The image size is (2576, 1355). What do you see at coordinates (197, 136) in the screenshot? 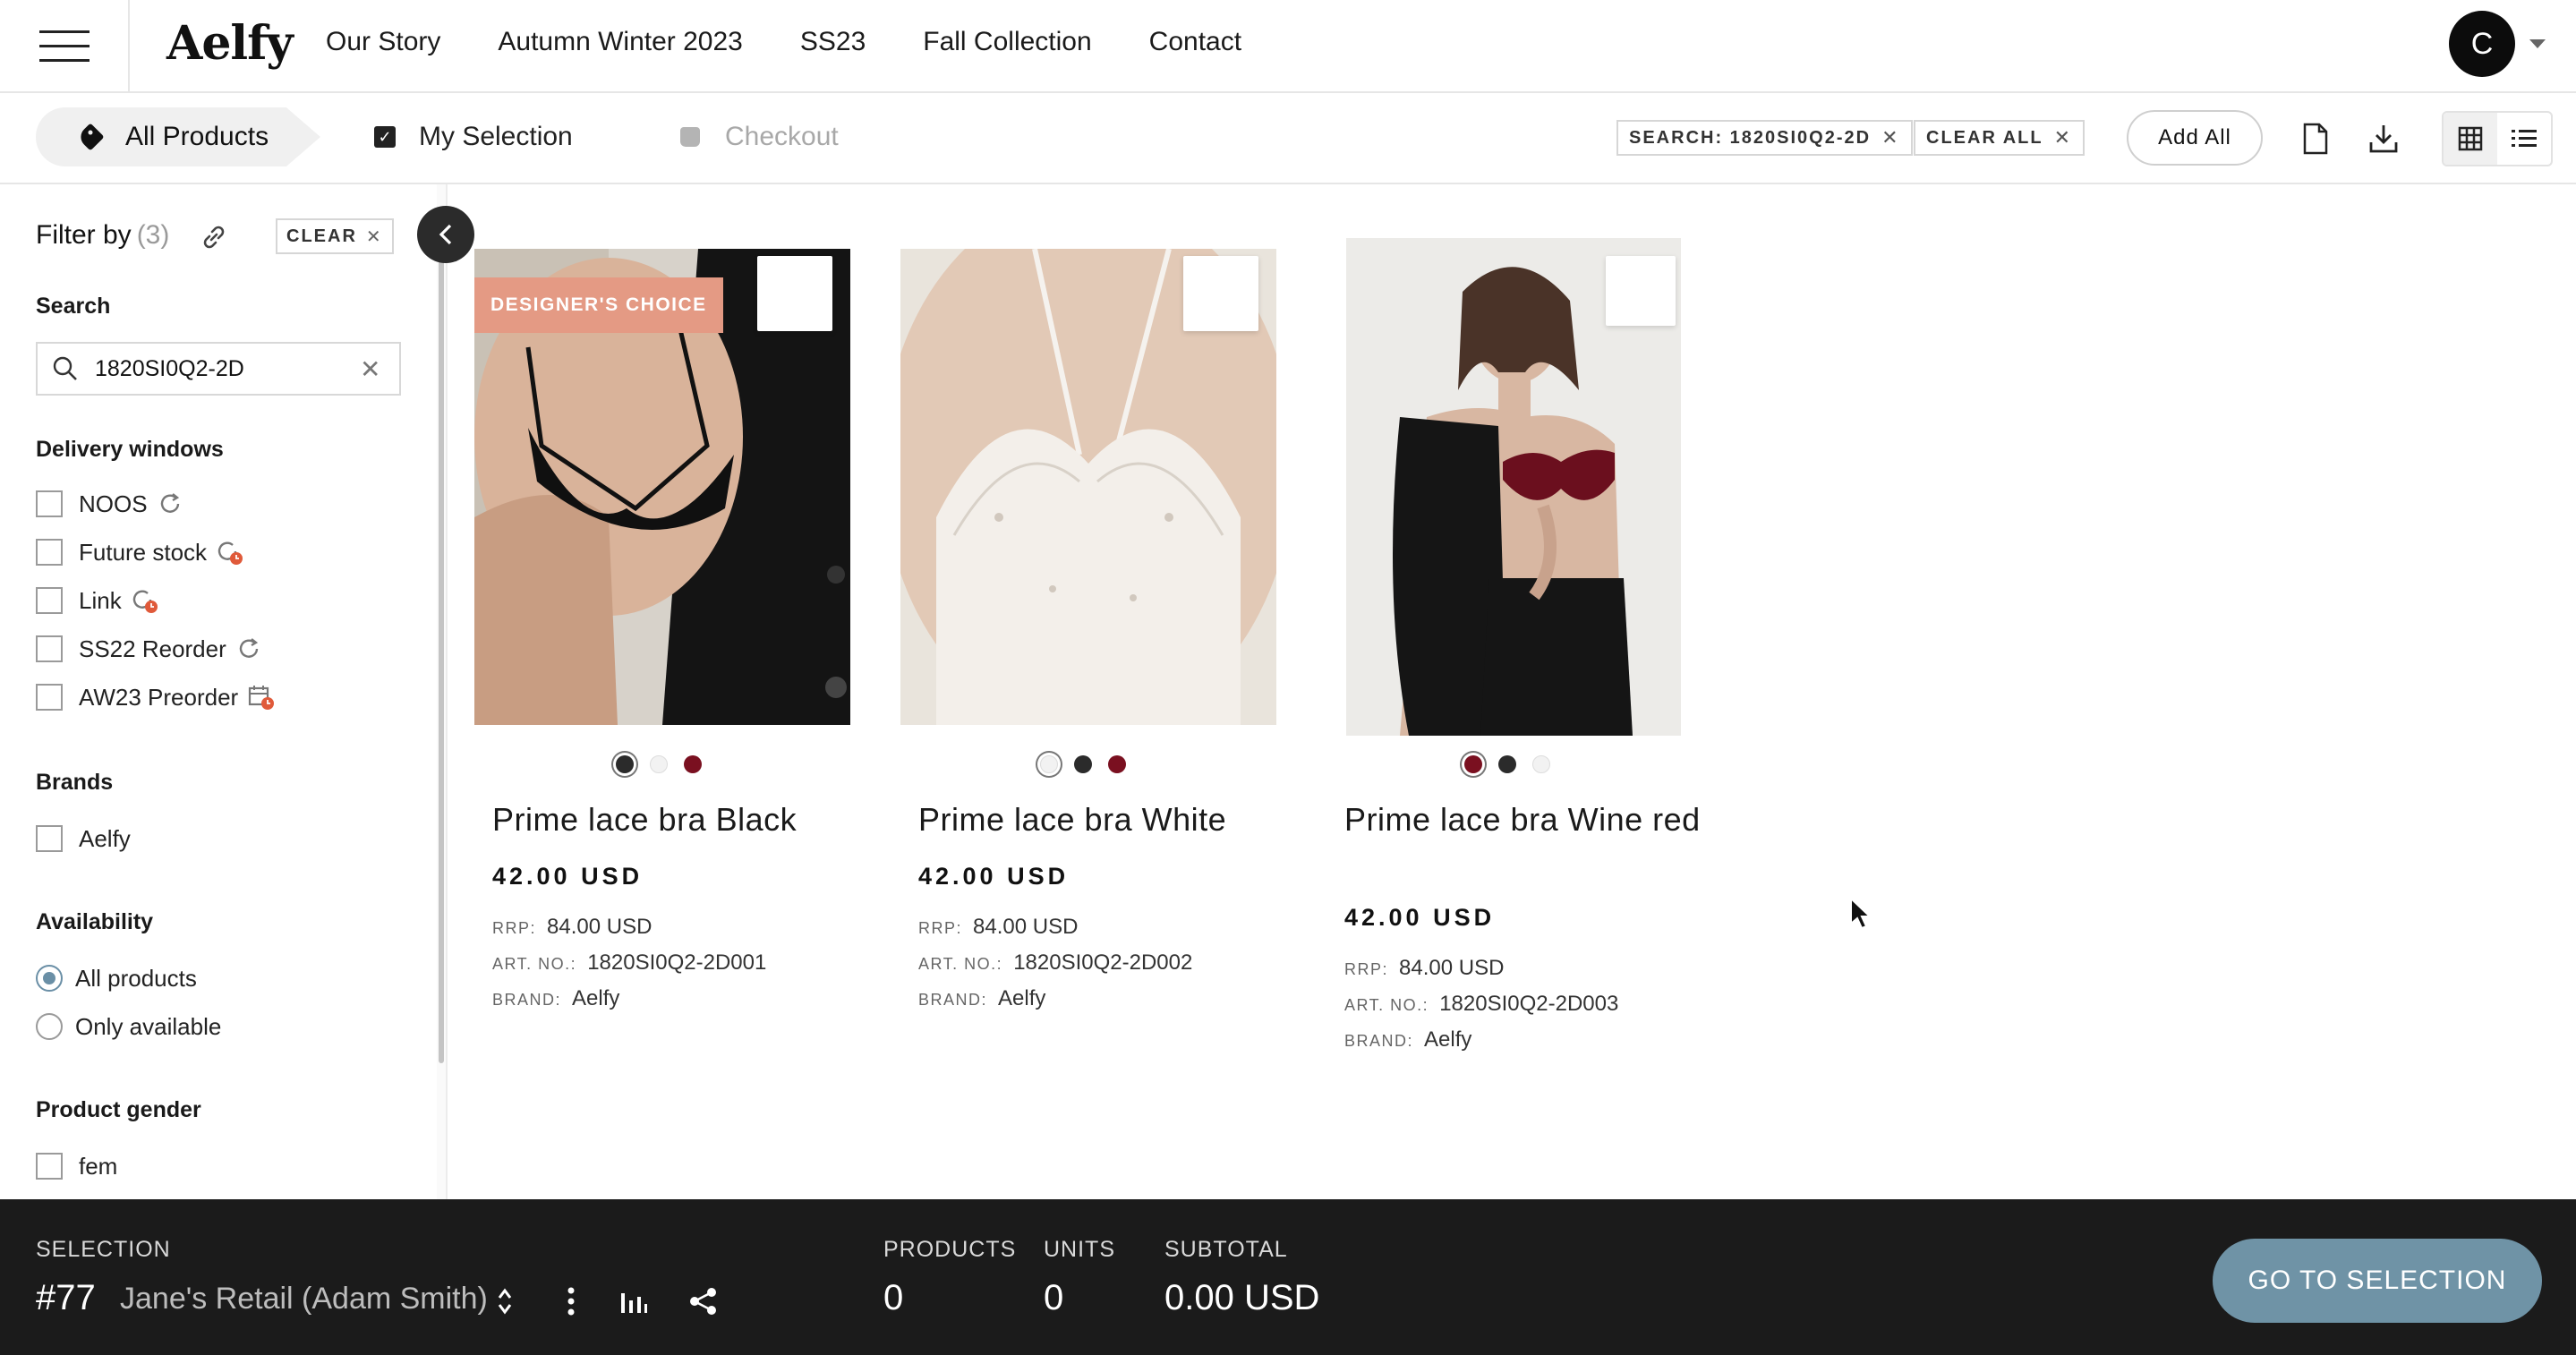
I see `step-all-products-label: All Products` at bounding box center [197, 136].